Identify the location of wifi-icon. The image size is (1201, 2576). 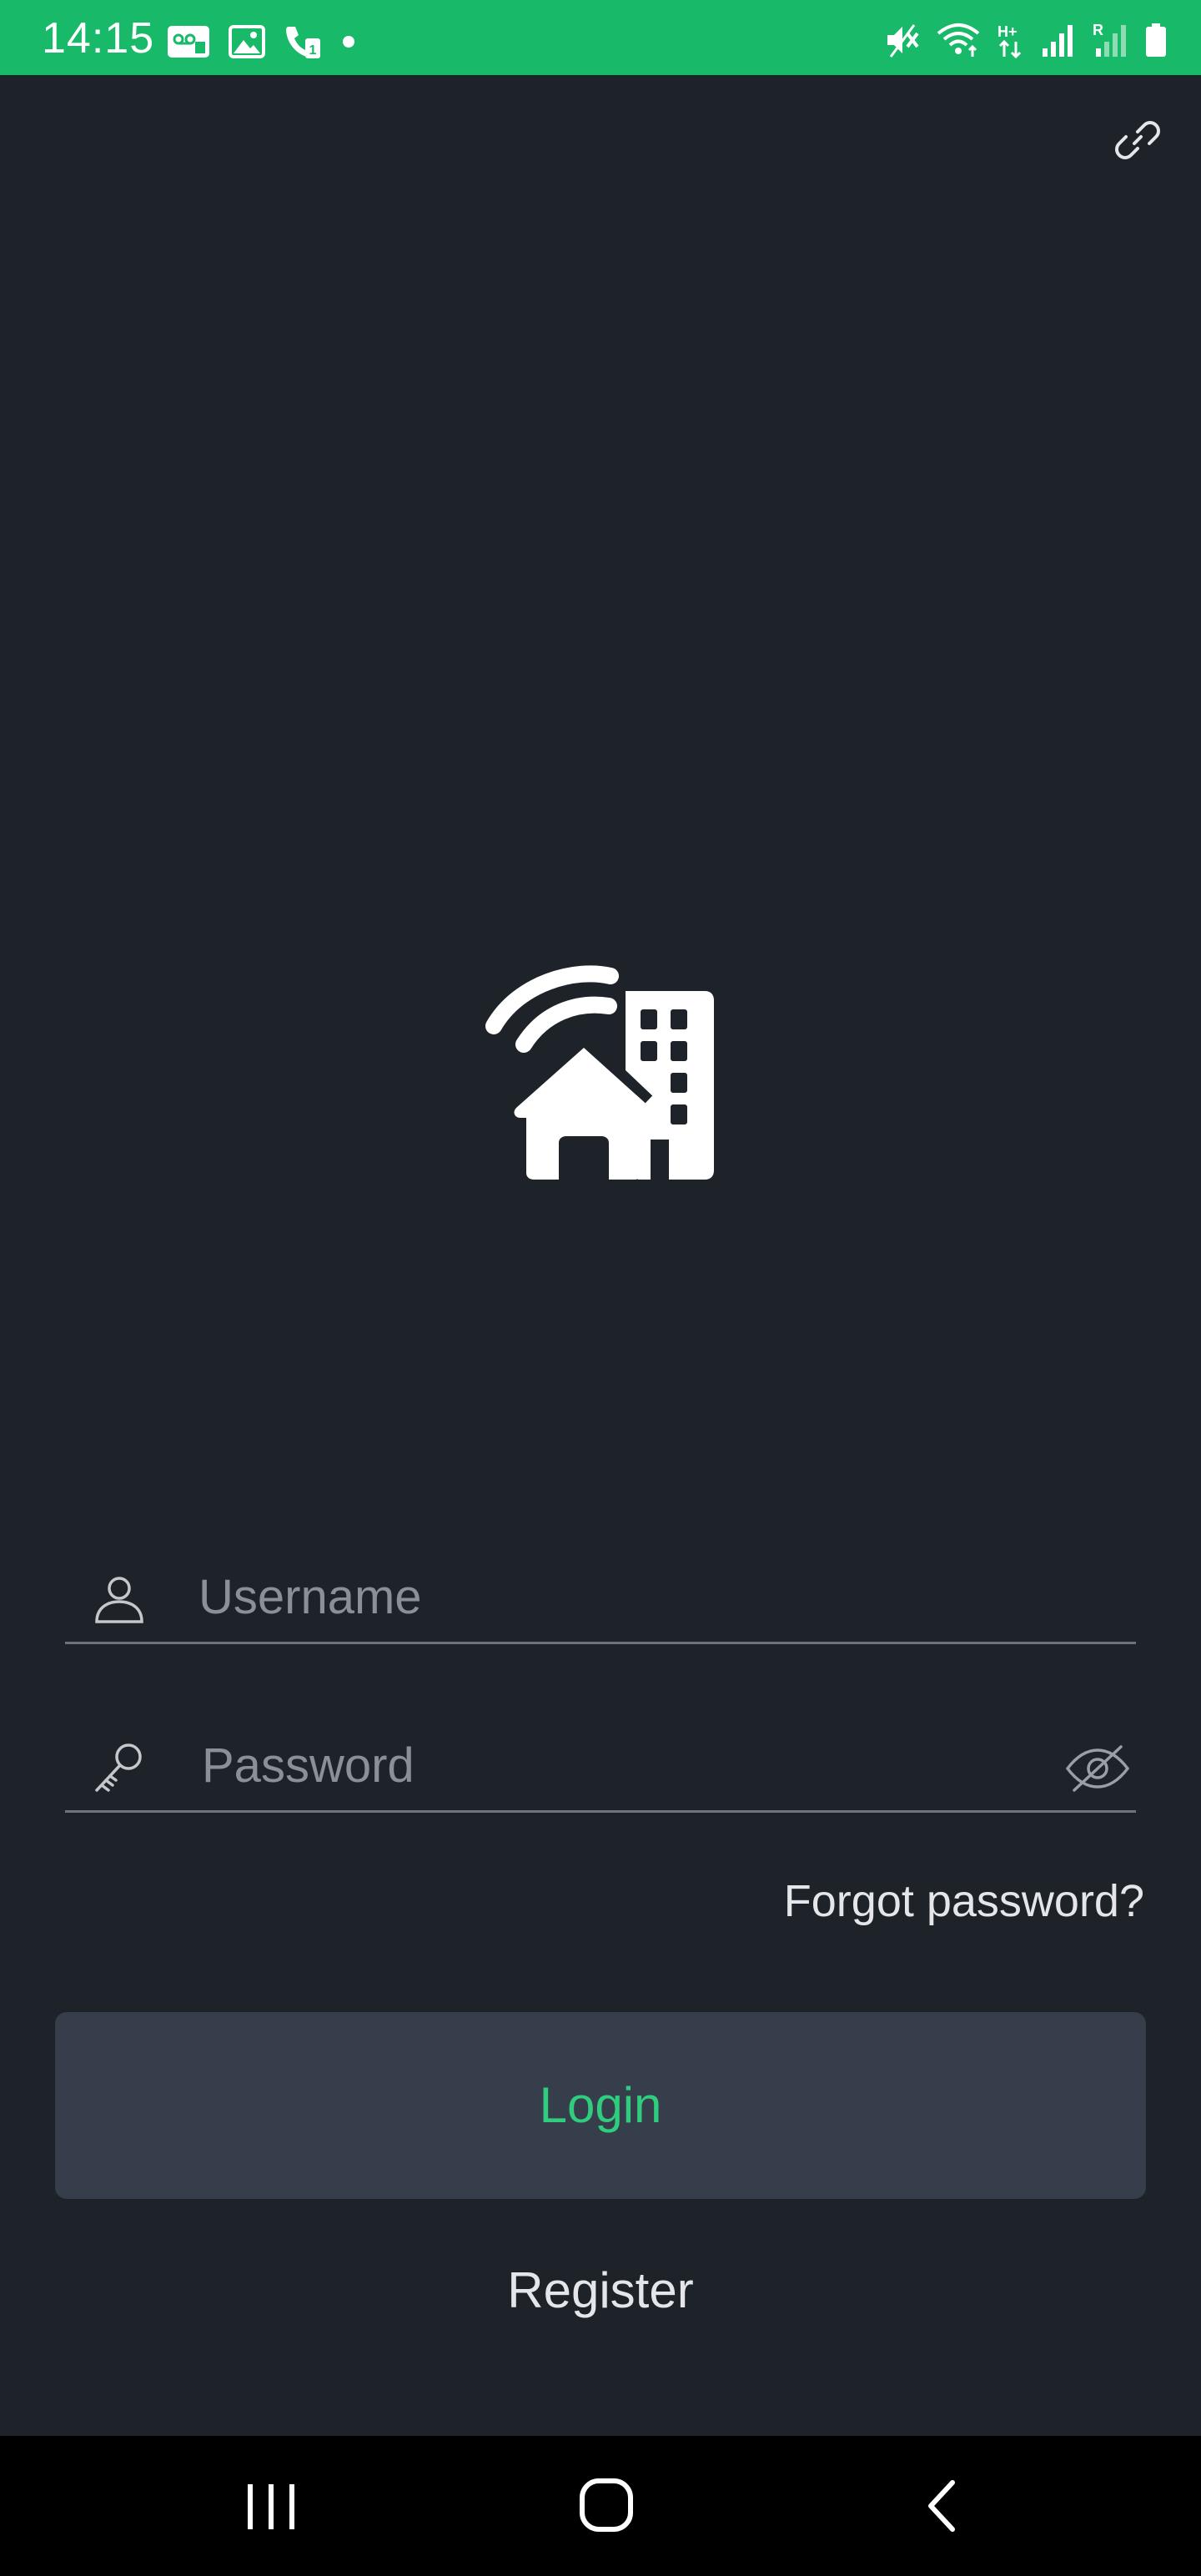
(959, 40).